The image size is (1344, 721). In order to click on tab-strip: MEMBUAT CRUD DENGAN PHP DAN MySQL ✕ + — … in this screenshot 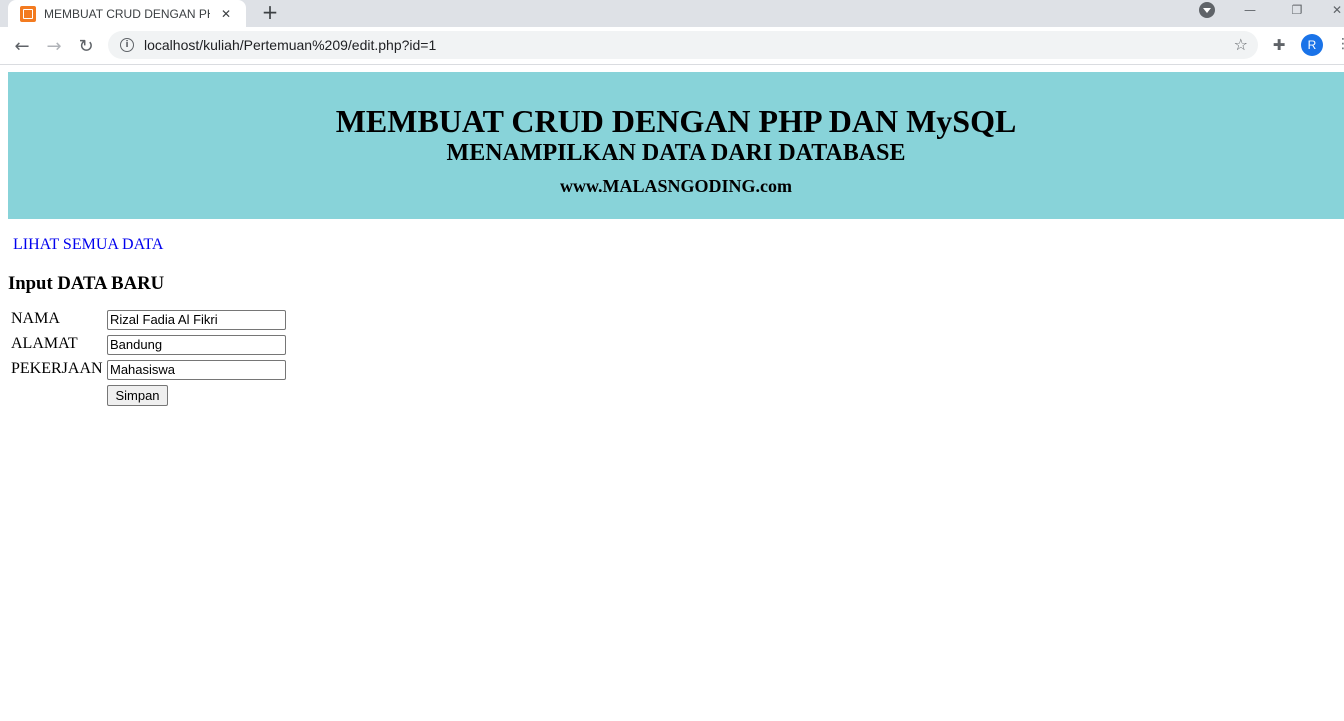, I will do `click(672, 13)`.